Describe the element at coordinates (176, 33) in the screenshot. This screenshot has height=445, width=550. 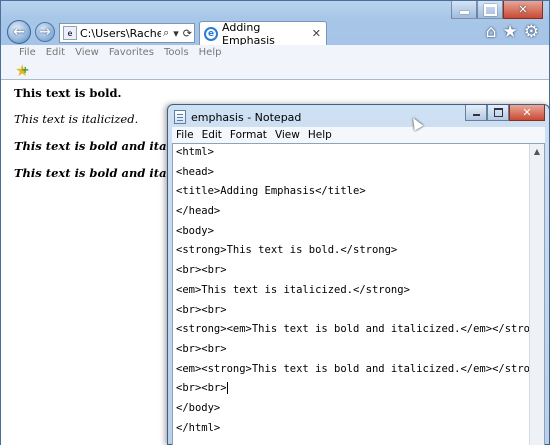
I see `chevron-down-icon: ▾` at that location.